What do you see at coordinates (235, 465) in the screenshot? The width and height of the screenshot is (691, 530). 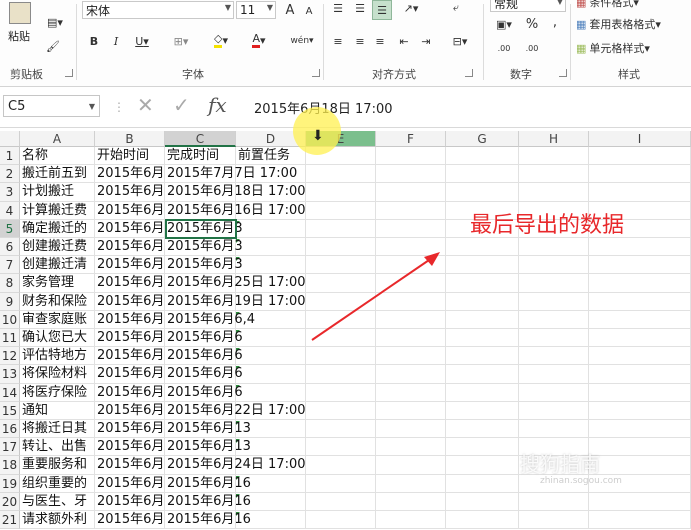 I see `table-cell: 2015年6月24日 17:00` at bounding box center [235, 465].